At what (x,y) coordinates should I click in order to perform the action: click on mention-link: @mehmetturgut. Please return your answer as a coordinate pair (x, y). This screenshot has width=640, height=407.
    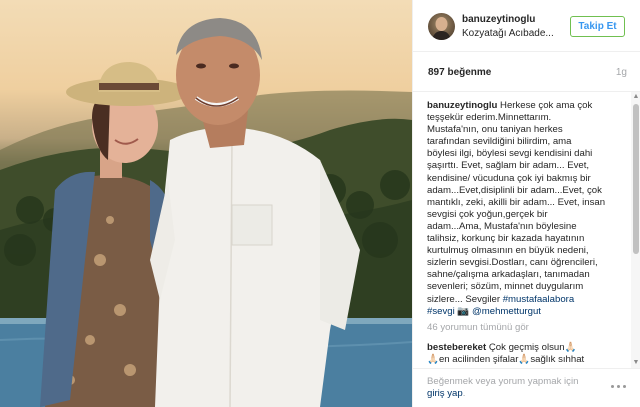
    Looking at the image, I should click on (506, 311).